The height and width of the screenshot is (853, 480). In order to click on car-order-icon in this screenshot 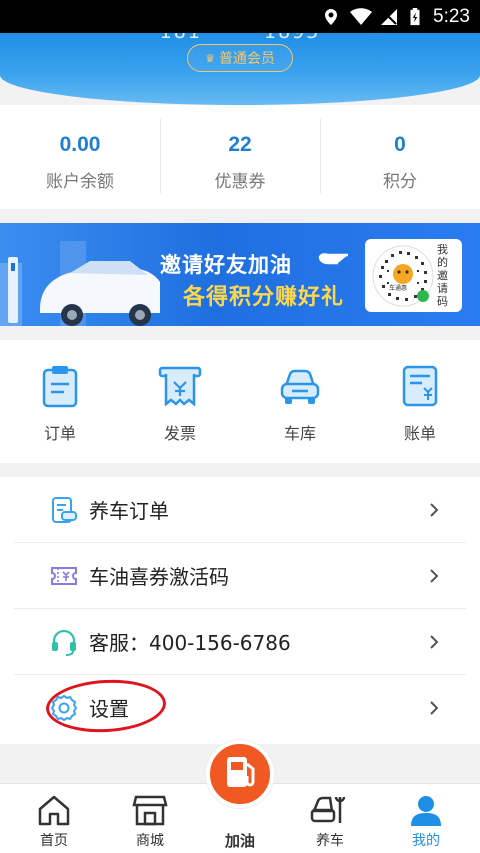, I will do `click(64, 510)`.